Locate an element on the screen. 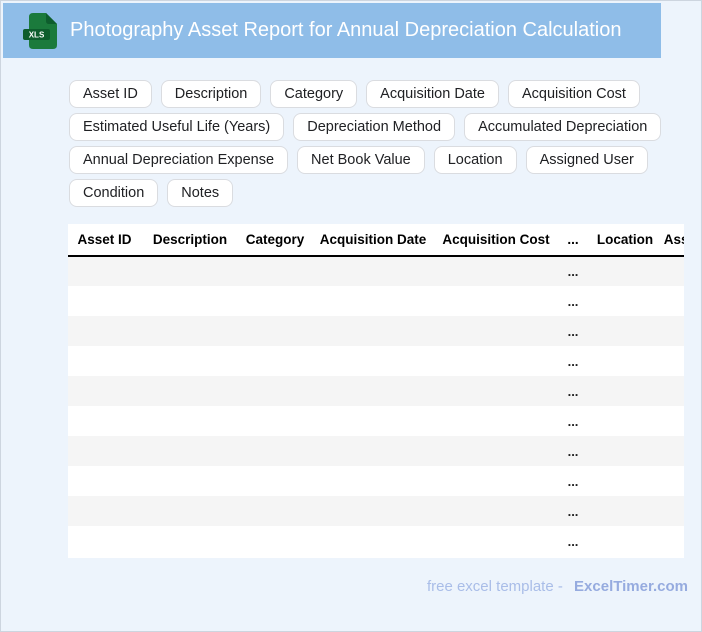 The image size is (702, 632). column-header: Acquisition Date is located at coordinates (373, 240).